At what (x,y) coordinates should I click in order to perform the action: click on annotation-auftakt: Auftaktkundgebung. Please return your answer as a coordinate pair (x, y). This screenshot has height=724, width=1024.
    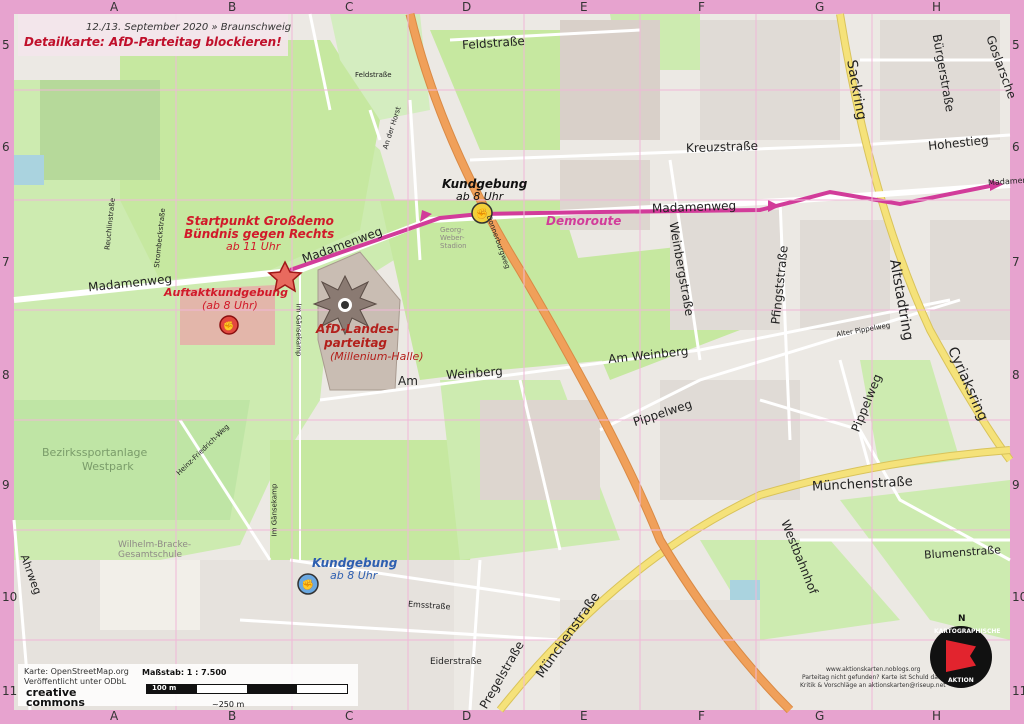
    Looking at the image, I should click on (226, 292).